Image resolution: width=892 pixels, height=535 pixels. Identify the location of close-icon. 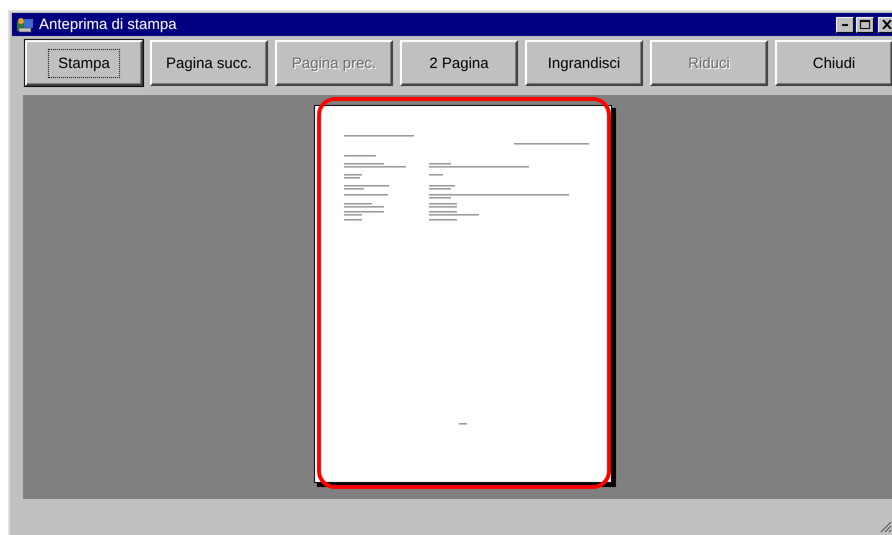
(887, 24).